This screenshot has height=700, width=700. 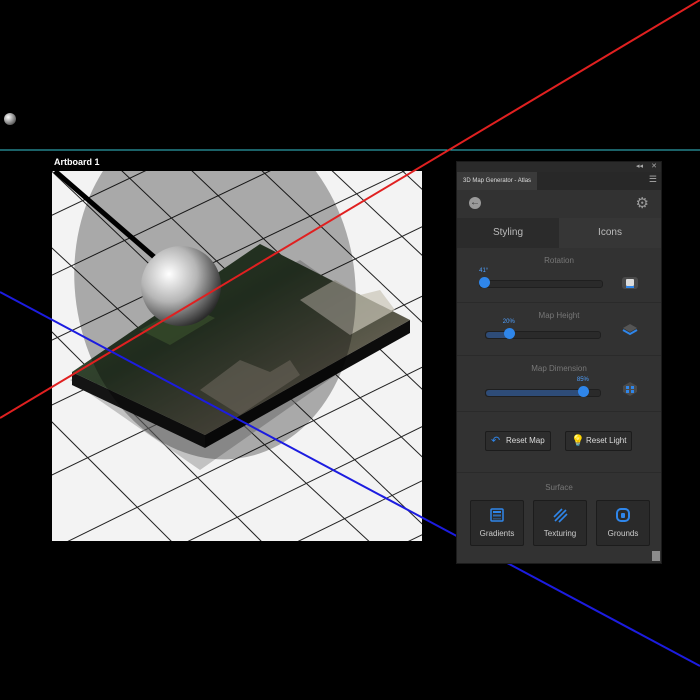 What do you see at coordinates (543, 329) in the screenshot?
I see `map-height-slider: 20%` at bounding box center [543, 329].